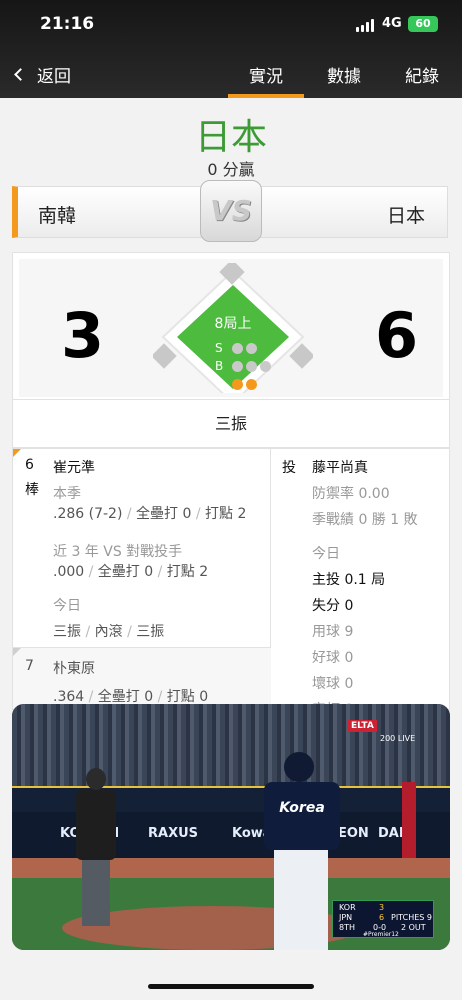 The height and width of the screenshot is (1000, 462). Describe the element at coordinates (366, 25) in the screenshot. I see `signal-icon` at that location.